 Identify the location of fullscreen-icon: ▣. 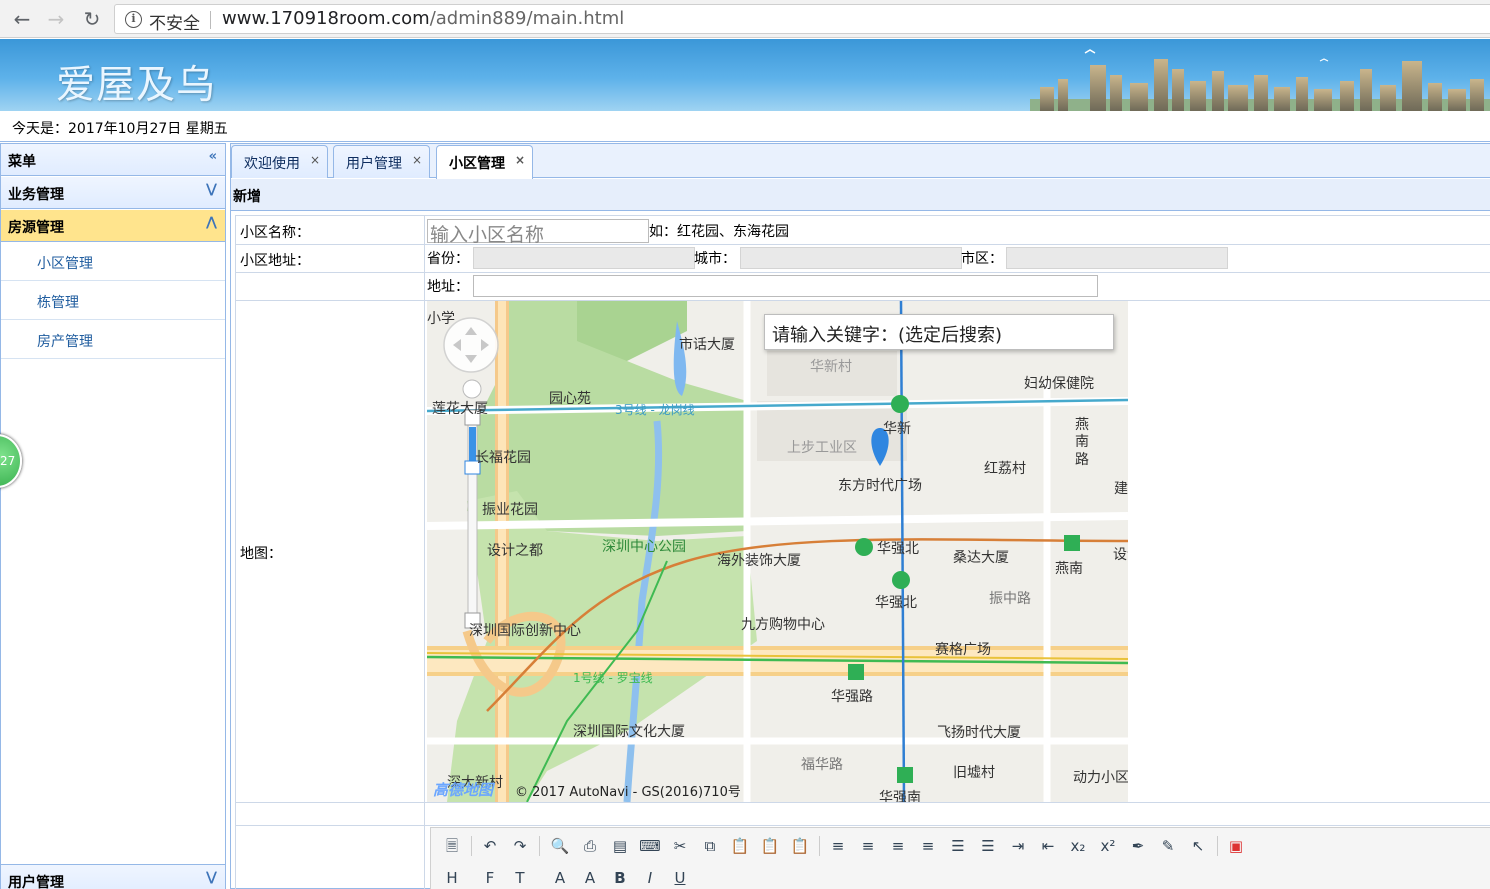
(1236, 846).